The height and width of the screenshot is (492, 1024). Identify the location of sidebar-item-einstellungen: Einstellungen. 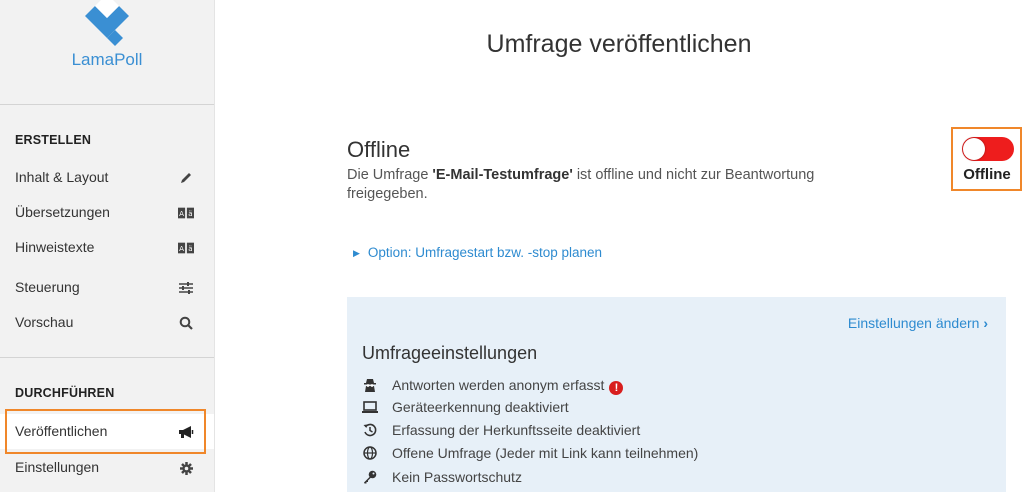
(107, 467).